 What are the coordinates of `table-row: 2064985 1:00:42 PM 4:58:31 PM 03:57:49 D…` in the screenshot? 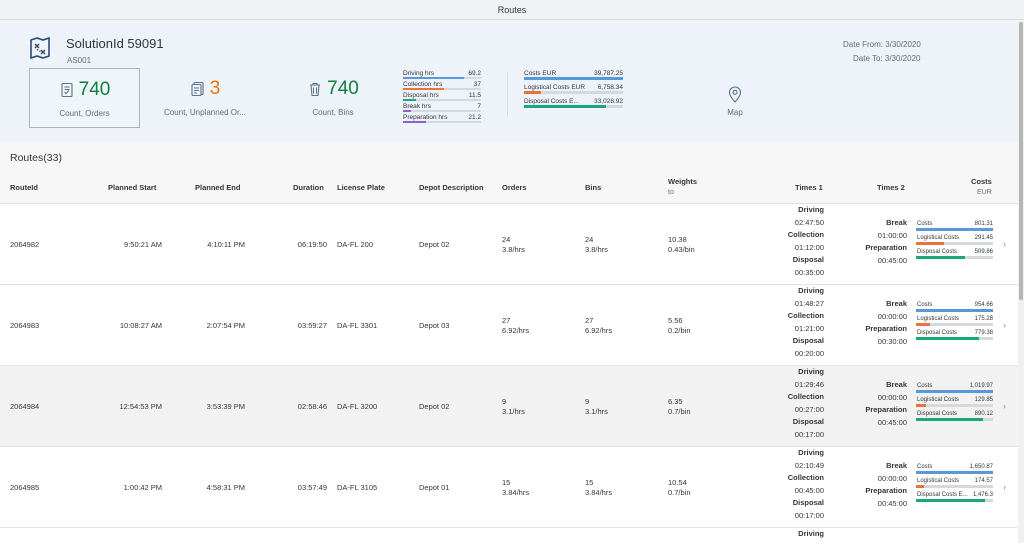 It's located at (509, 487).